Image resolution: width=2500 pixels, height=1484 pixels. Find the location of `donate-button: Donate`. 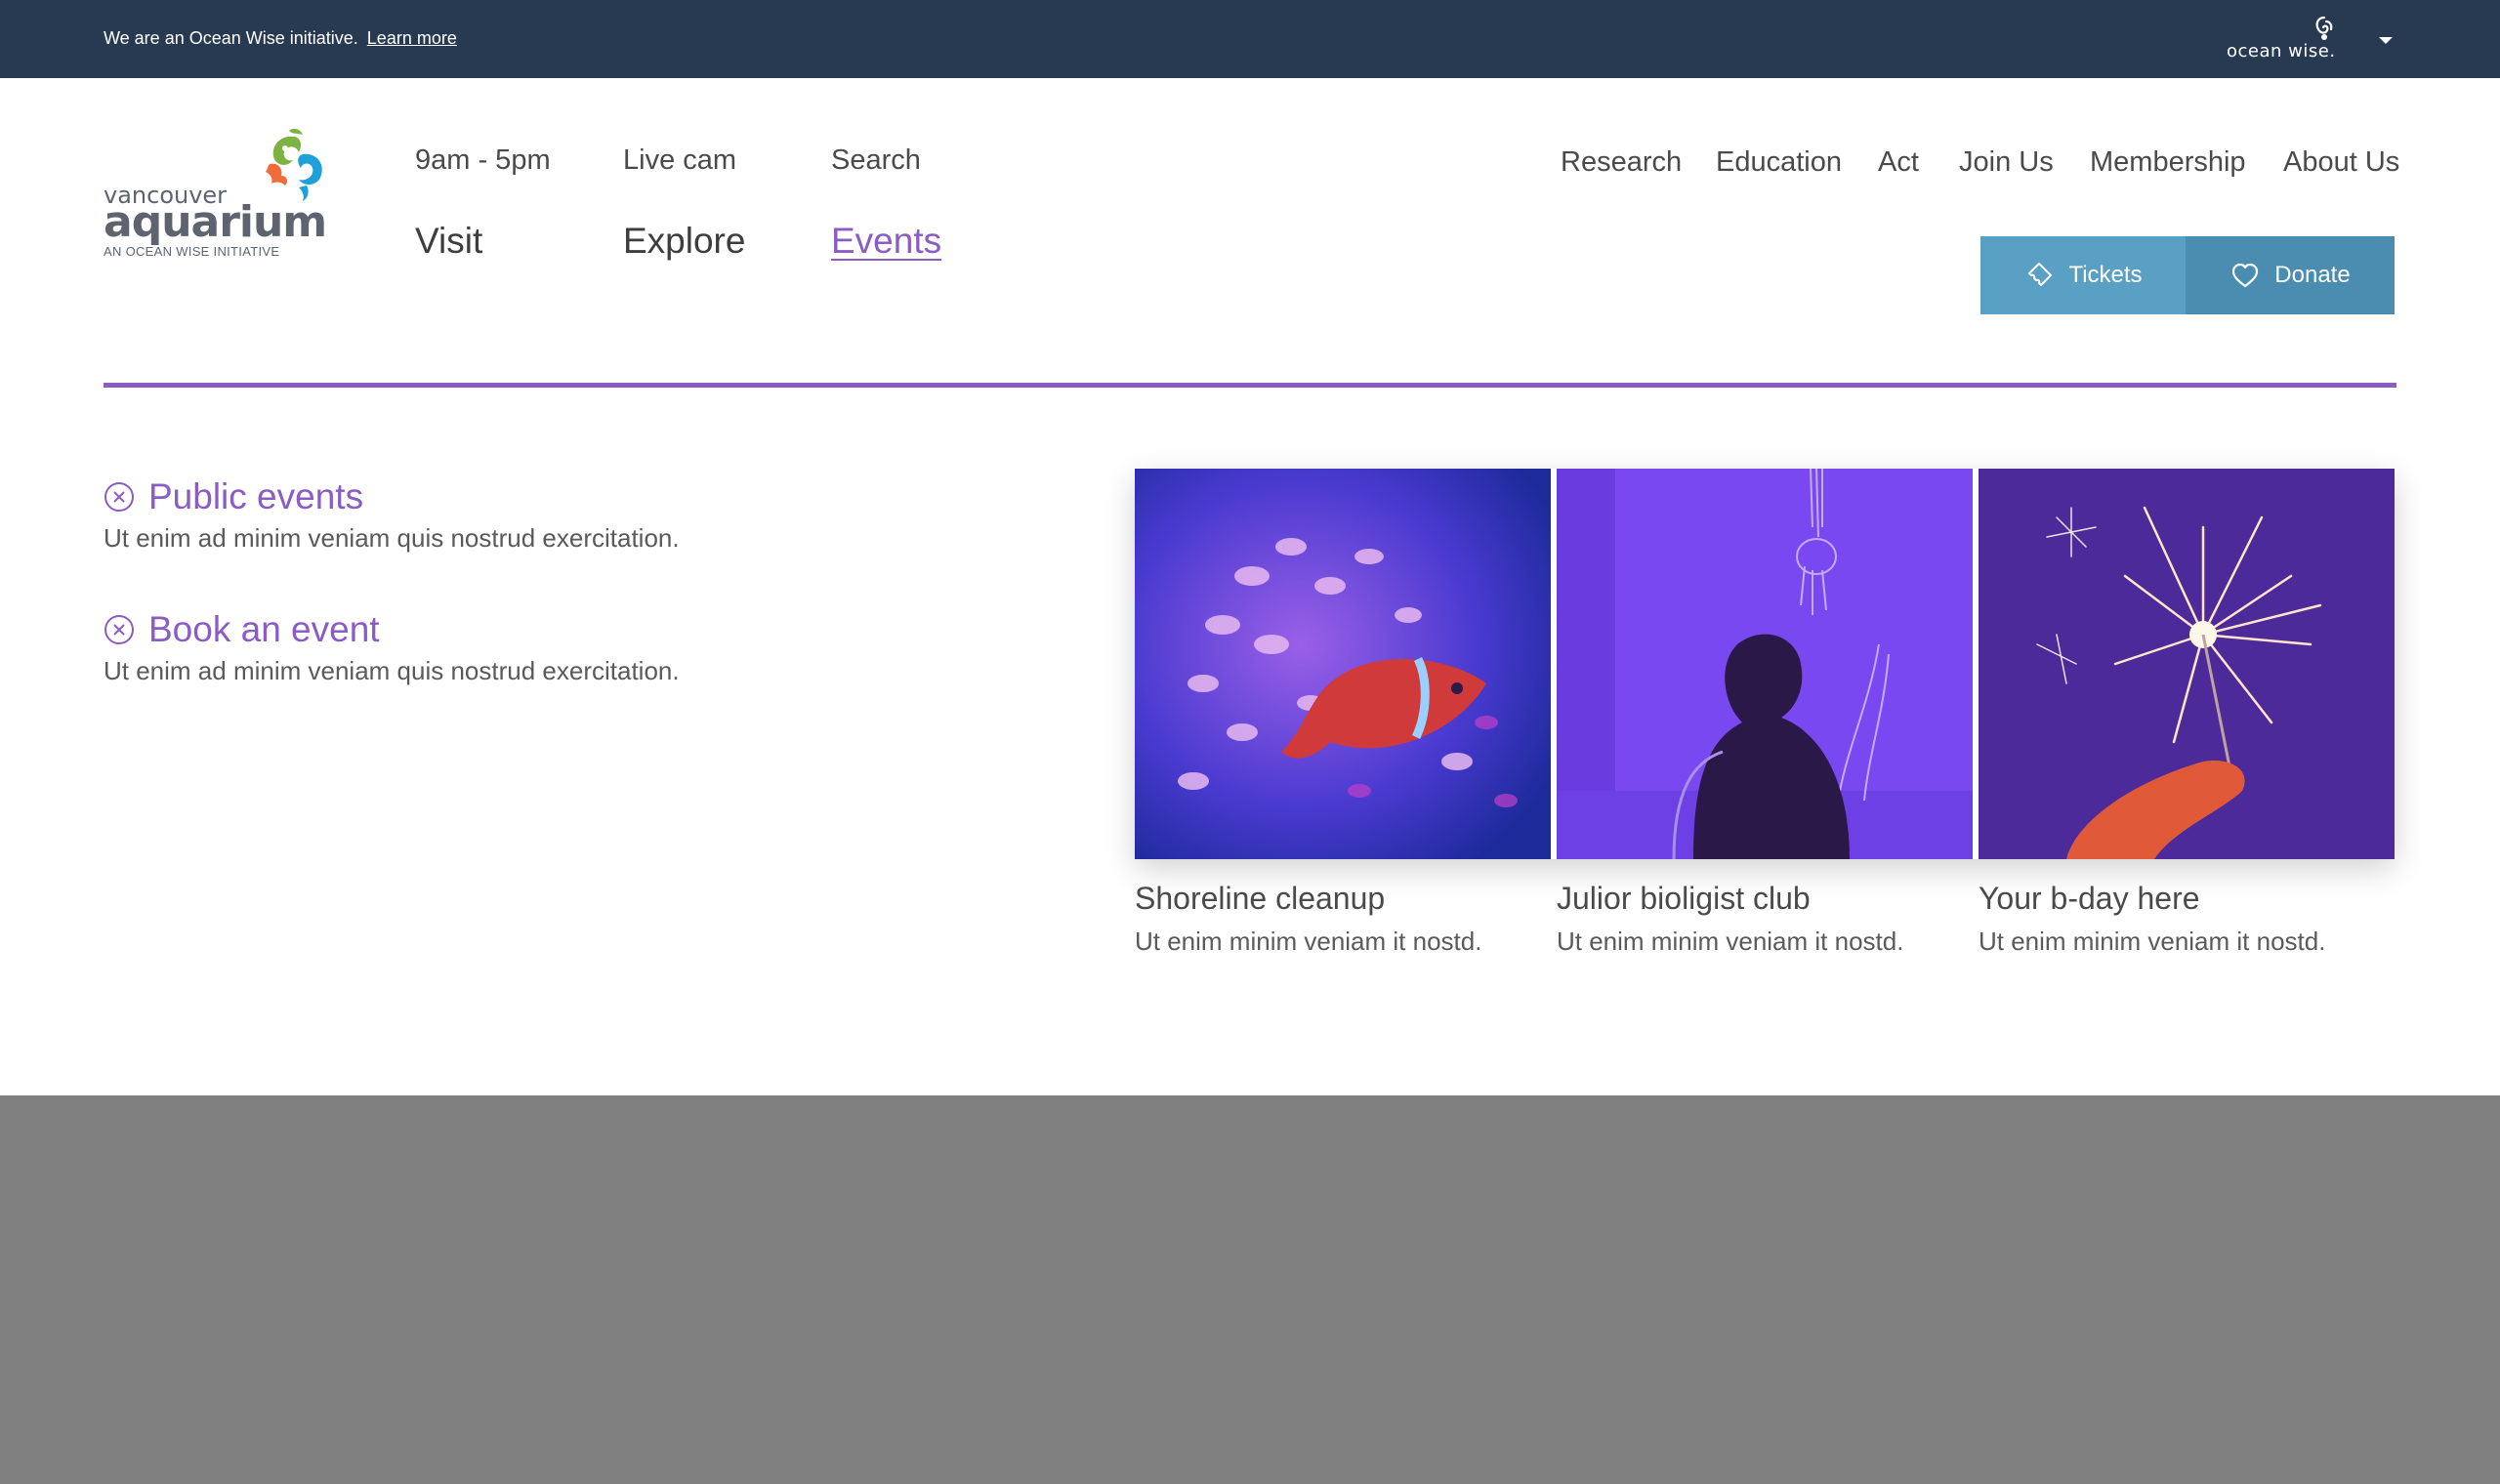

donate-button: Donate is located at coordinates (2290, 275).